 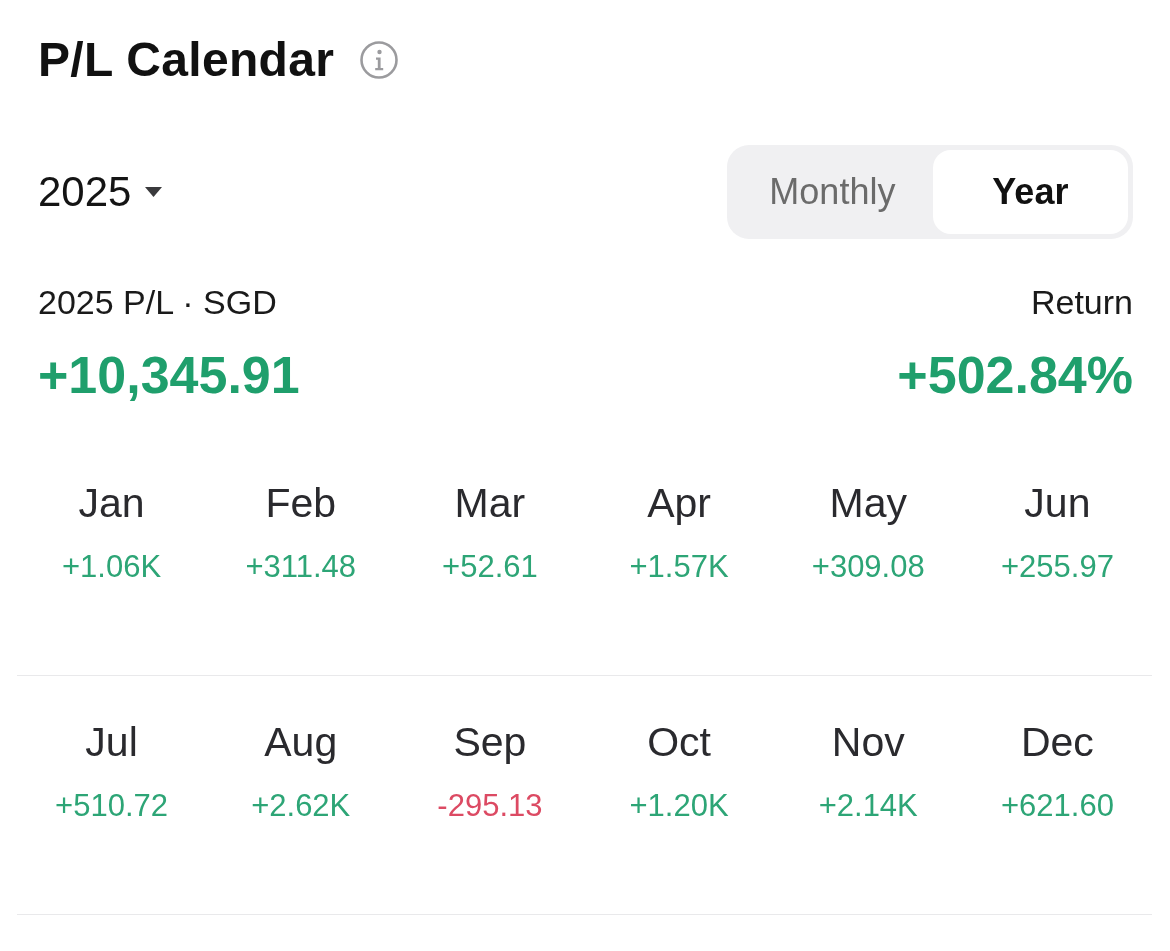 I want to click on month-name: Mar, so click(x=490, y=503).